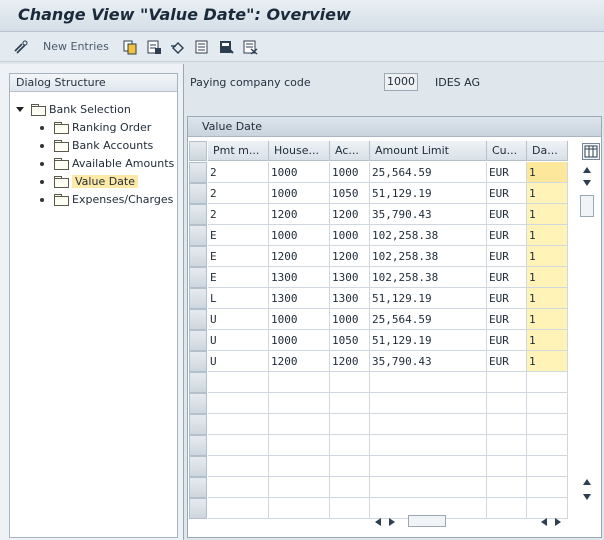 This screenshot has height=540, width=604. Describe the element at coordinates (428, 319) in the screenshot. I see `cell-amount-limit: 25,564.59` at that location.